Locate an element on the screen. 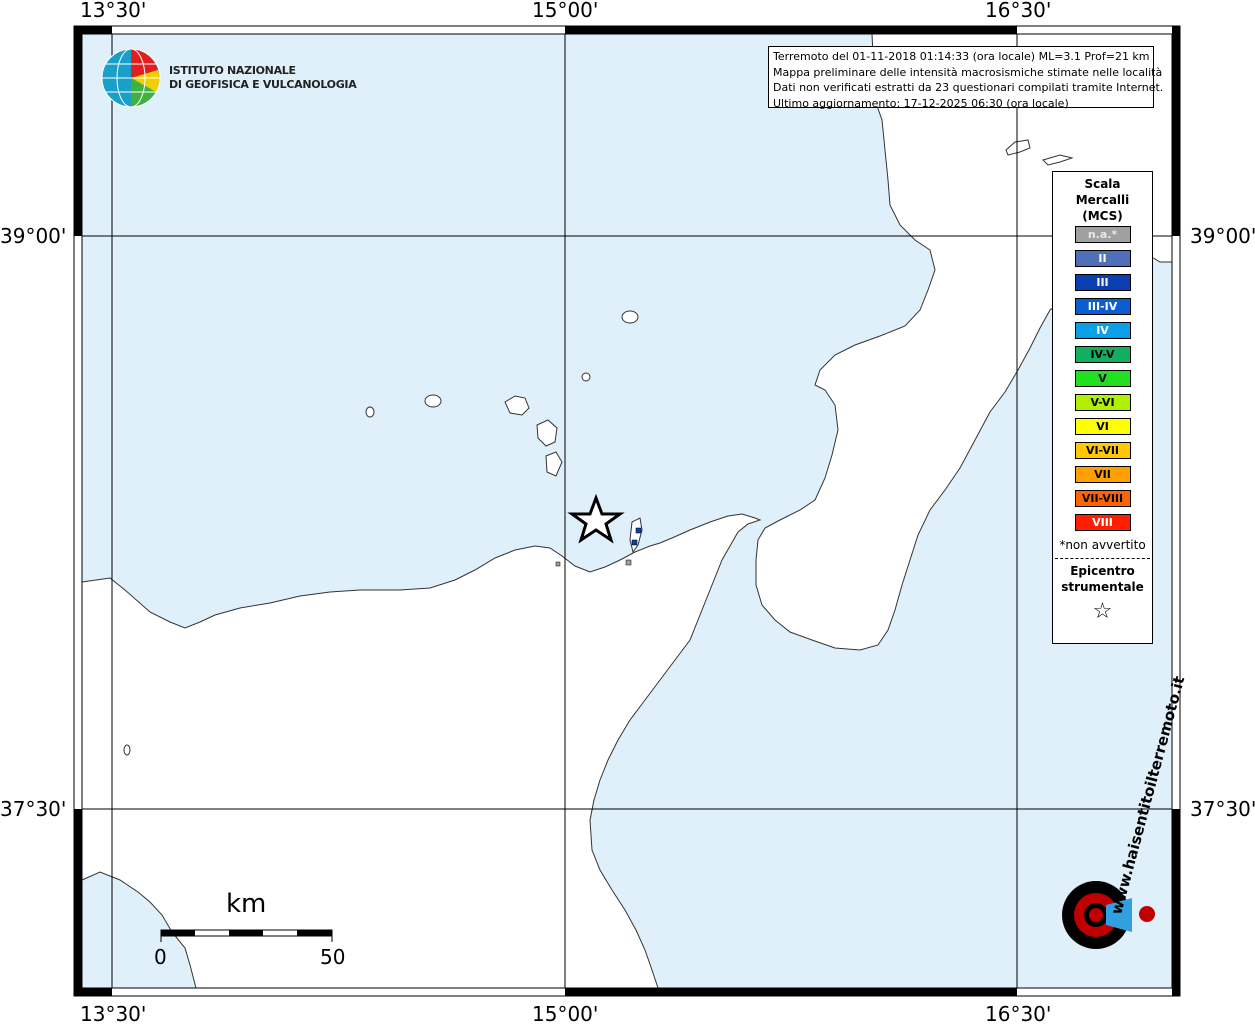  scale-bar-start: 0 is located at coordinates (160, 957).